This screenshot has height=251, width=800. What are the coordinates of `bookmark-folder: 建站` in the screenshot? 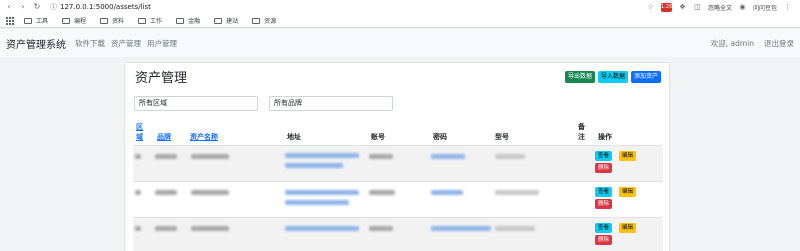 It's located at (226, 20).